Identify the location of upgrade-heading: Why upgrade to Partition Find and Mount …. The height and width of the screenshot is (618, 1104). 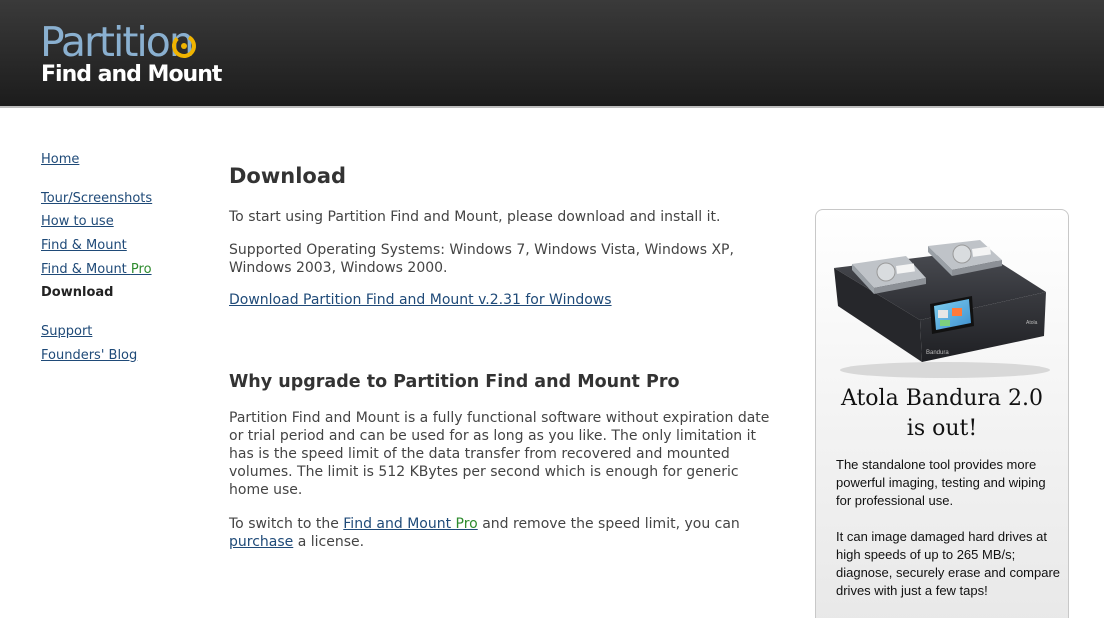
(454, 382).